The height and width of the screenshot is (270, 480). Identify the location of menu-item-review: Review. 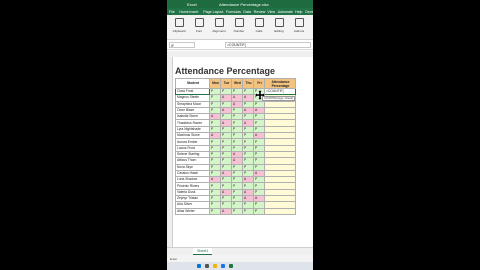
(260, 12).